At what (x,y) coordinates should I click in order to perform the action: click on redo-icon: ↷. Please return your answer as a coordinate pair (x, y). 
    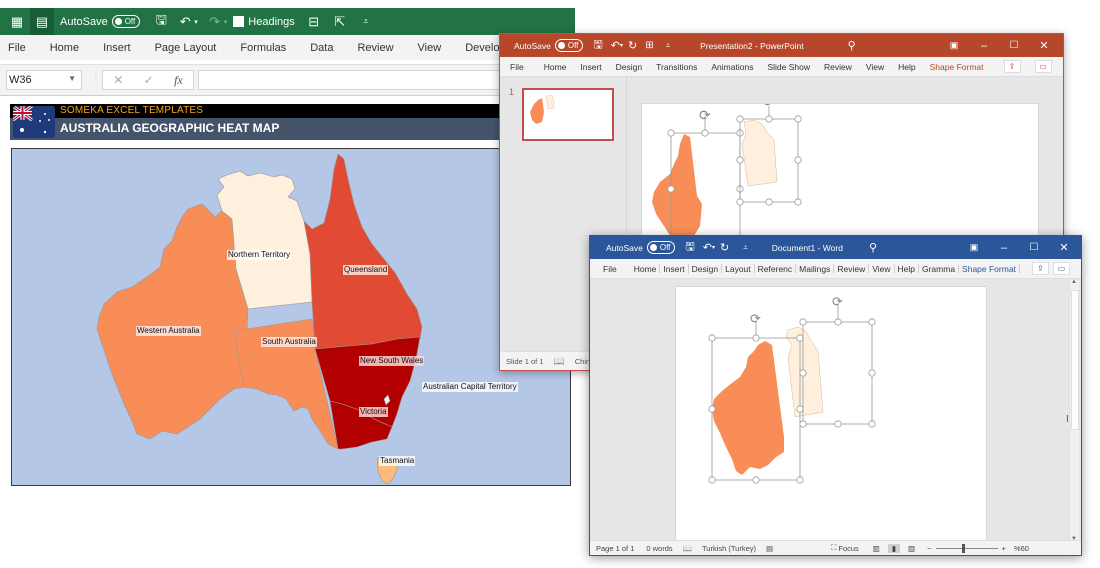
    Looking at the image, I should click on (215, 22).